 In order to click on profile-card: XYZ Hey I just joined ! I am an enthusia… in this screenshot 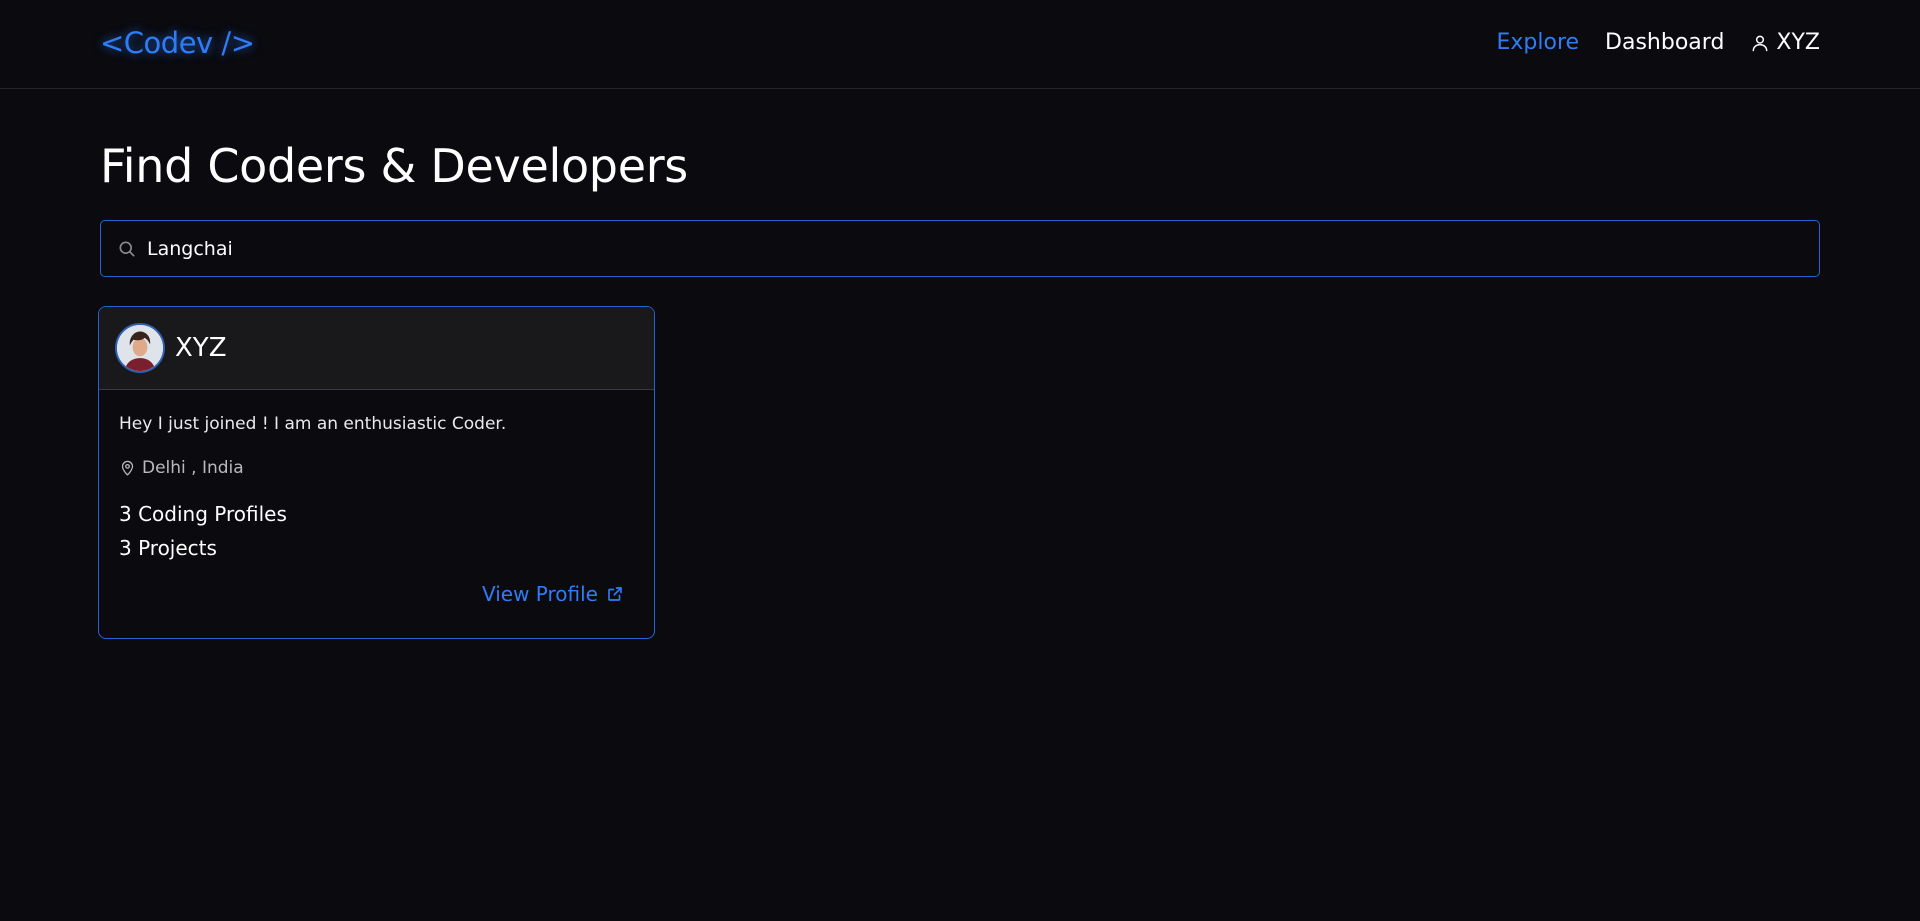, I will do `click(376, 472)`.